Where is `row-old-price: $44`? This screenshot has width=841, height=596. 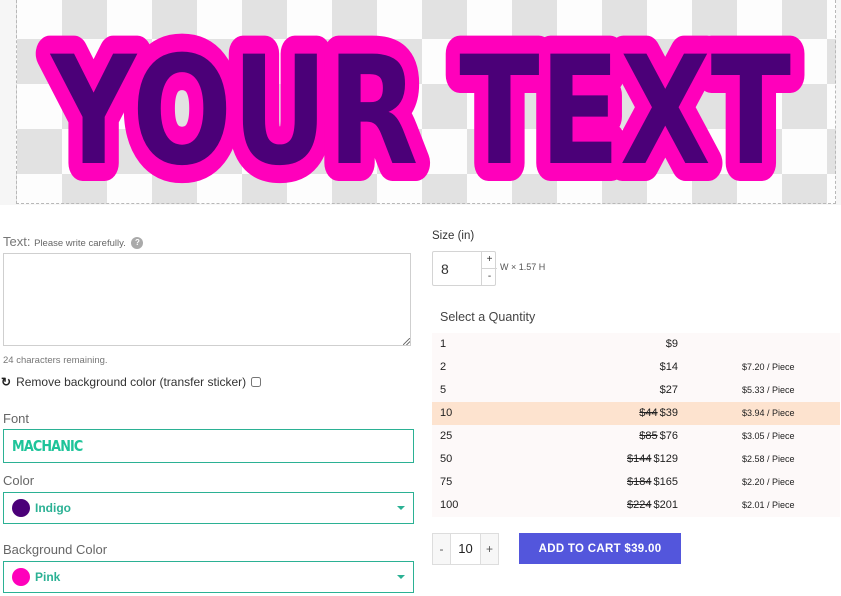 row-old-price: $44 is located at coordinates (648, 413).